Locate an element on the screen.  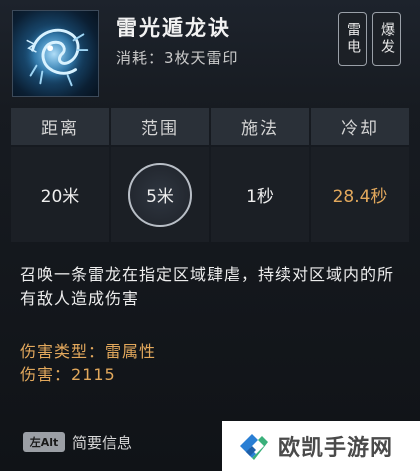
thunder-dragon-skill-icon is located at coordinates (55, 53).